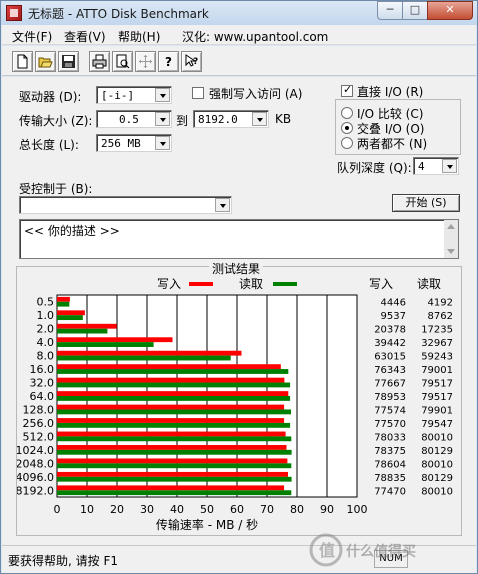  What do you see at coordinates (415, 10) in the screenshot?
I see `maximize-button: □` at bounding box center [415, 10].